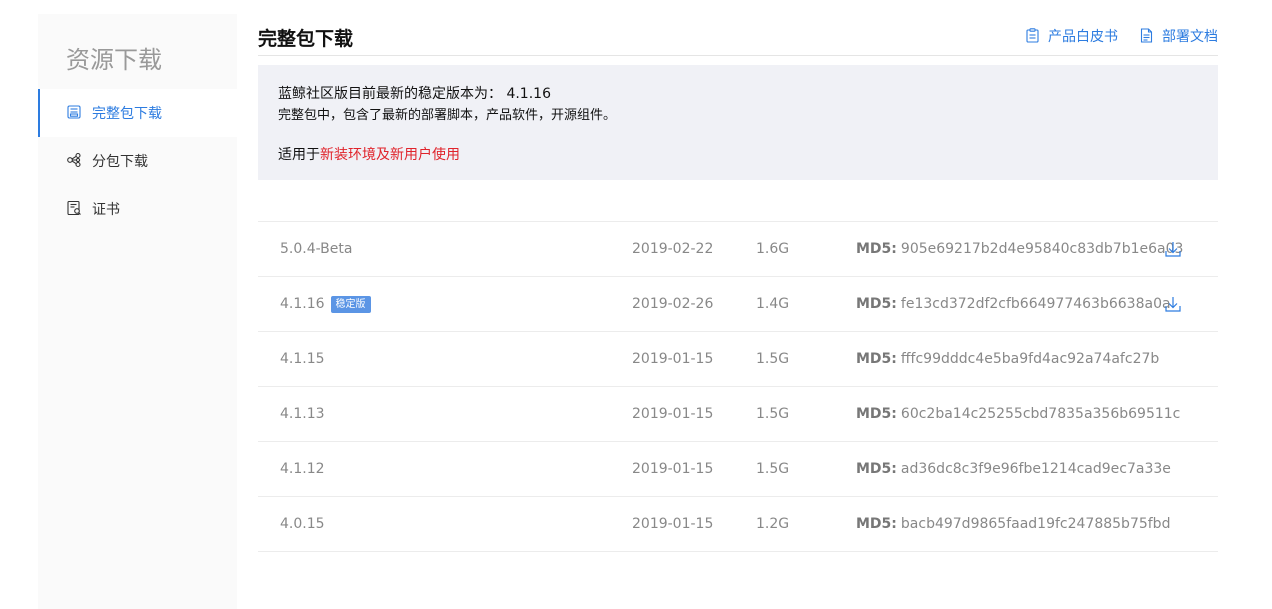  I want to click on whitepaper-link: 产品白皮书, so click(1072, 36).